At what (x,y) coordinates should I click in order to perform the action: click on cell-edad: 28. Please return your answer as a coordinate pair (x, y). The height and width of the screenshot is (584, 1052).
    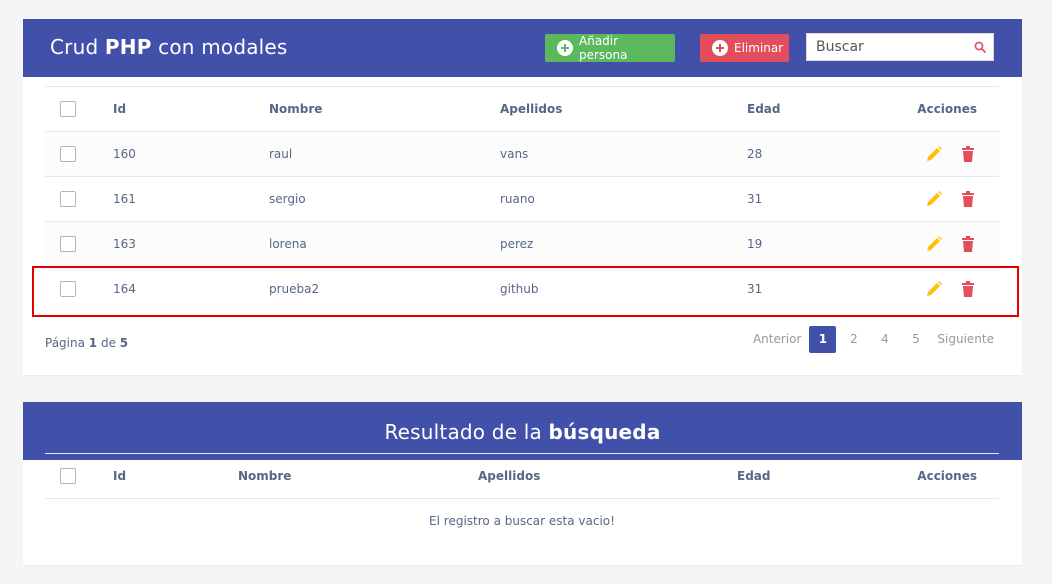
    Looking at the image, I should click on (813, 154).